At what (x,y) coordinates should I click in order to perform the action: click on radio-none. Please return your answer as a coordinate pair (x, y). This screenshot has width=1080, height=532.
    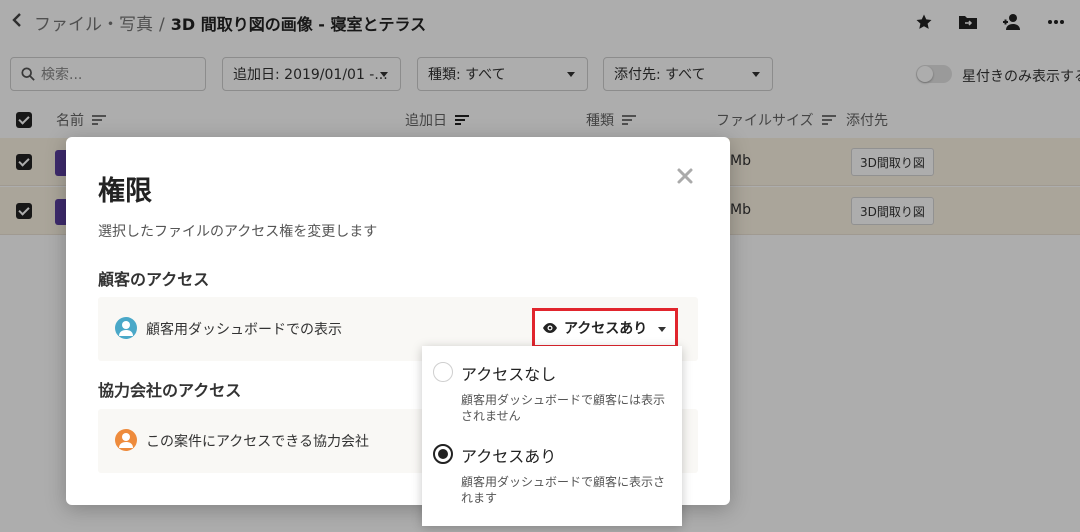
    Looking at the image, I should click on (443, 372).